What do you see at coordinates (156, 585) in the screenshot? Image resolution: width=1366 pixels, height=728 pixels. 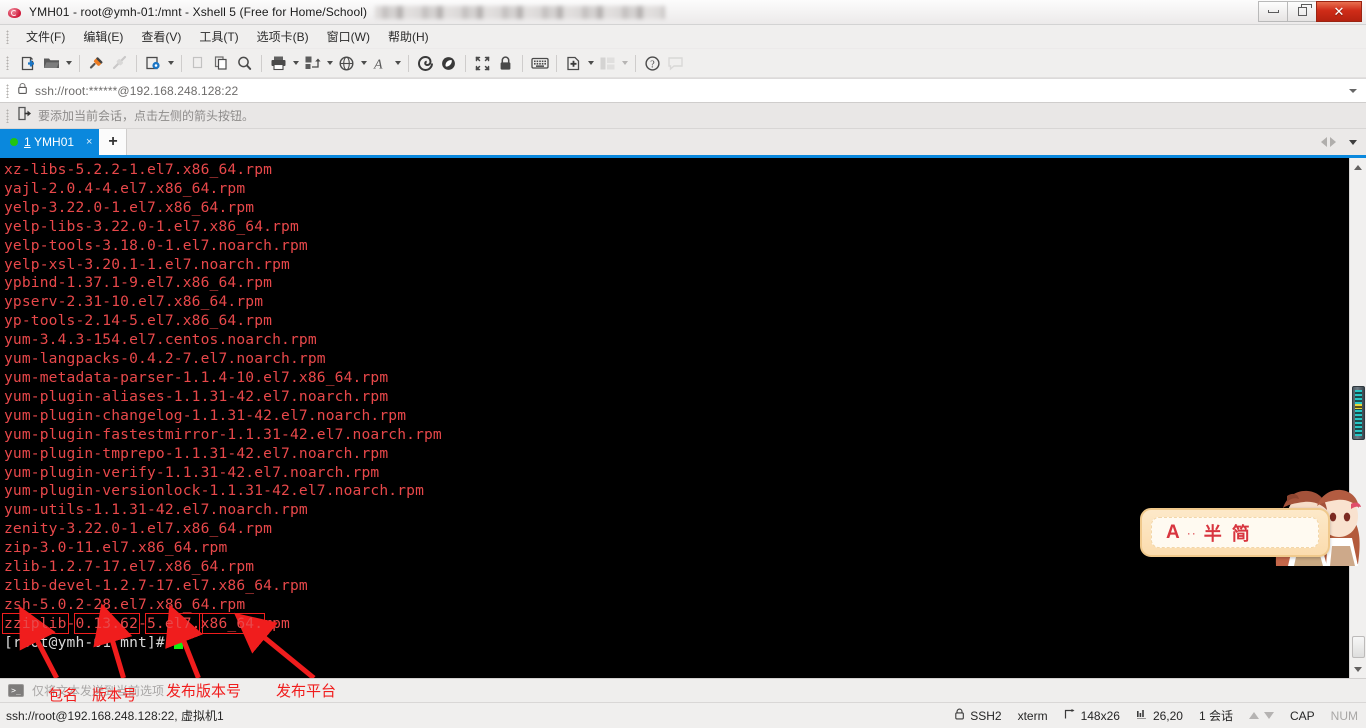 I see `terminal-line: zlib-devel-1.2.7-17.el7.x86_64.rpm` at bounding box center [156, 585].